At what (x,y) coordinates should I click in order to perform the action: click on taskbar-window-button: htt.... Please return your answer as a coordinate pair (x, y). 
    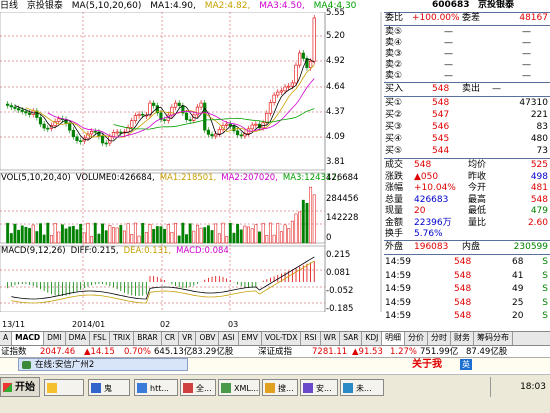
    Looking at the image, I should click on (156, 387).